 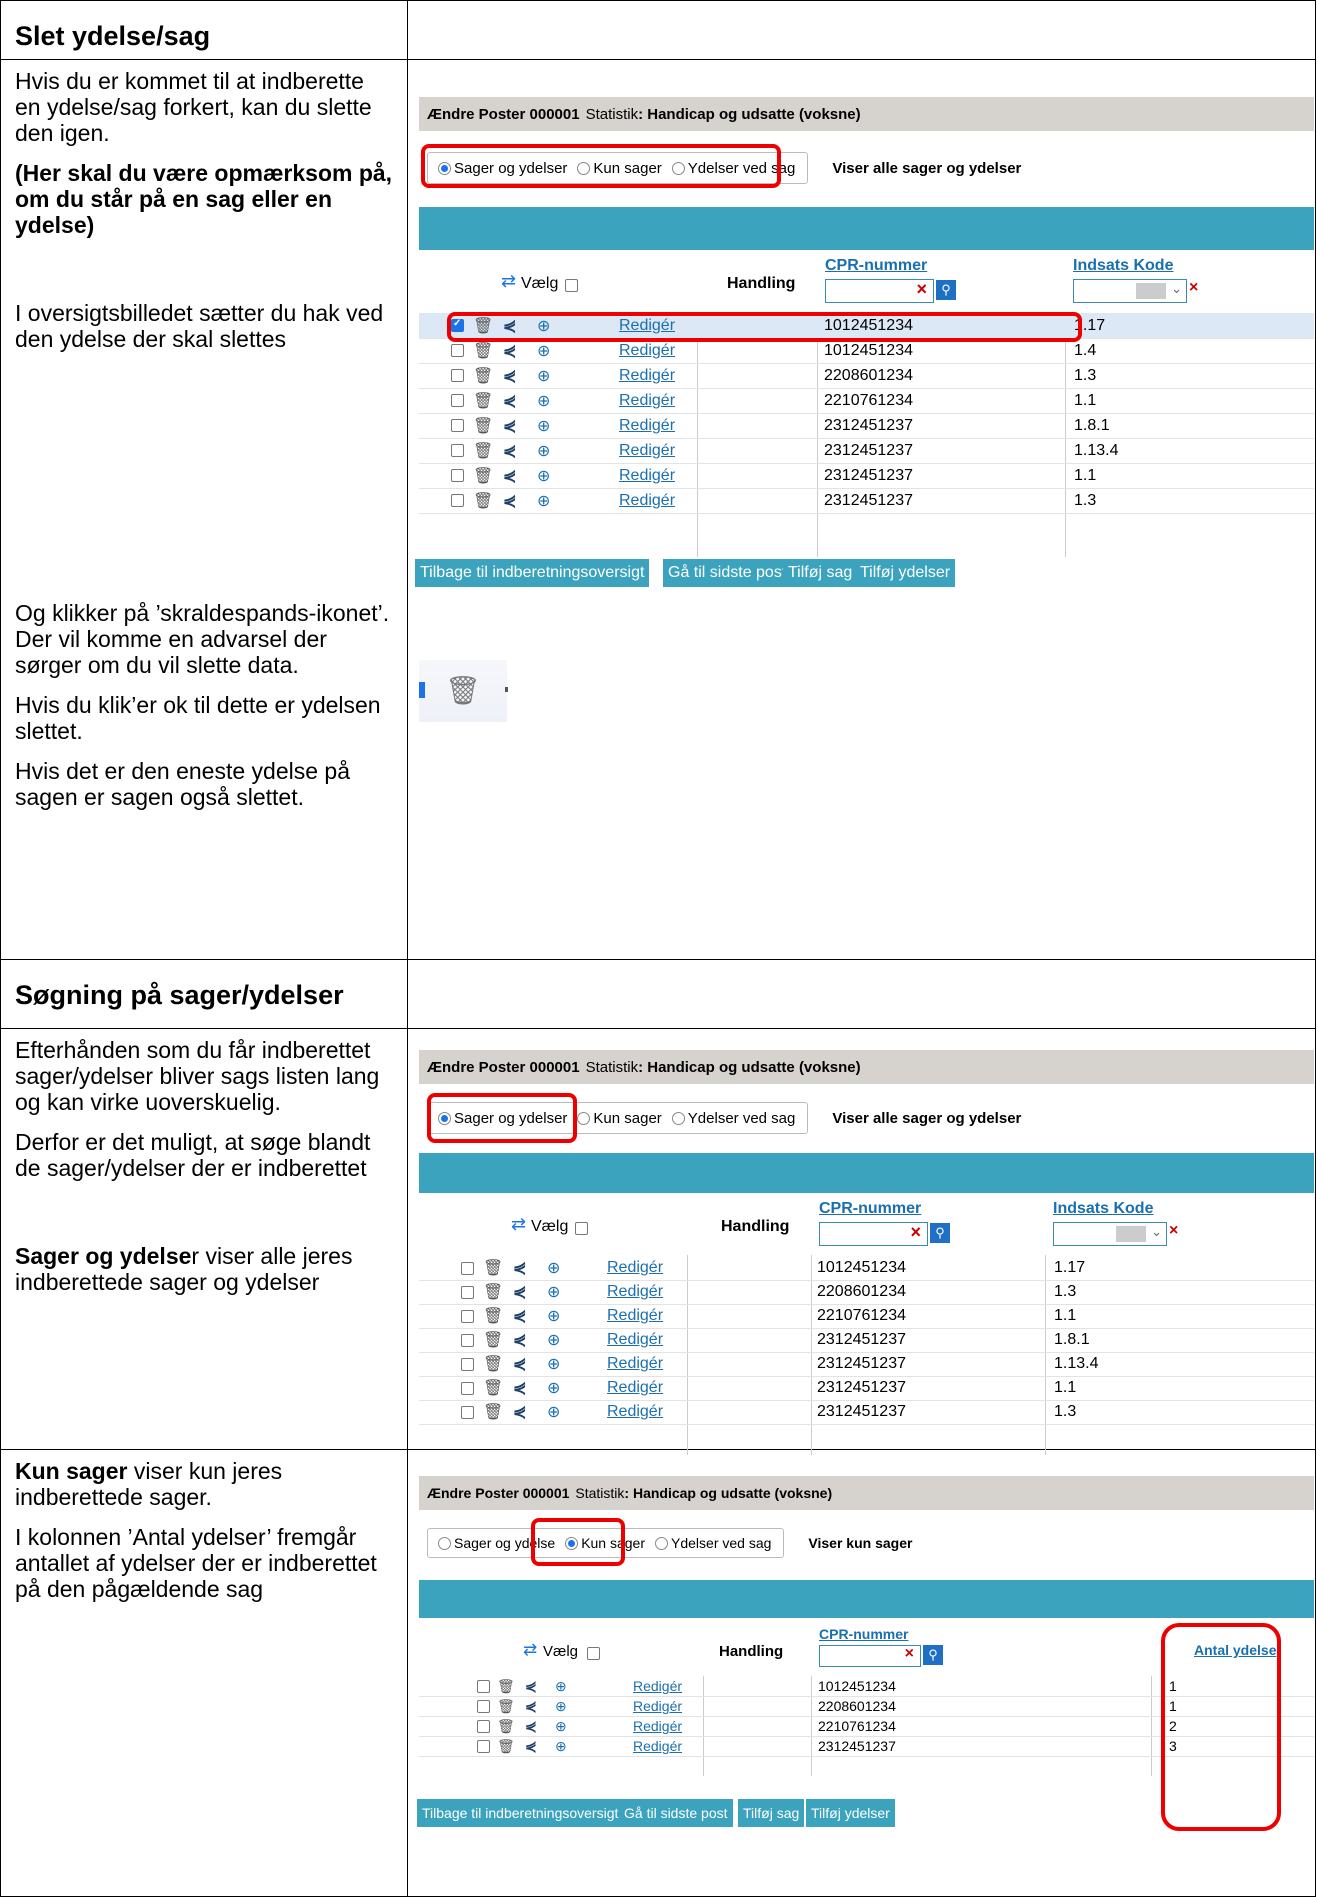 I want to click on indsats-filter-select: ⌄, so click(x=1110, y=1234).